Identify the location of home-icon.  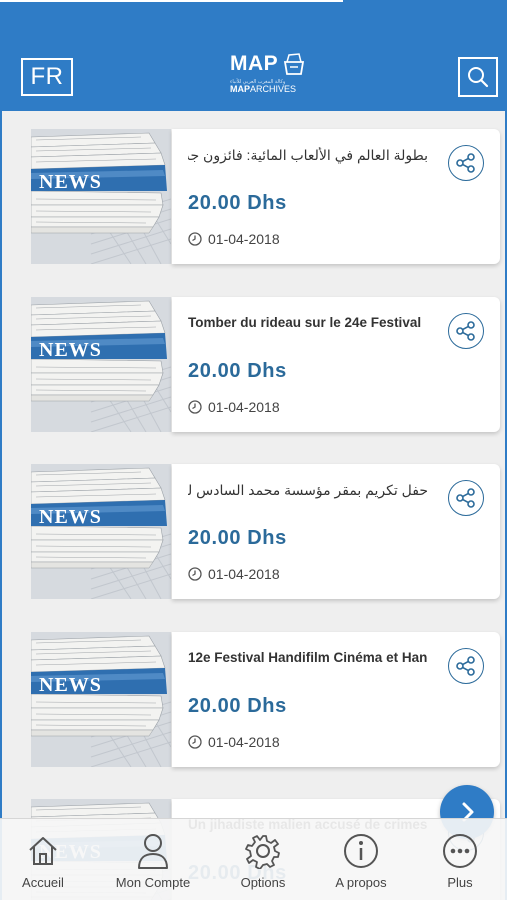
(43, 851).